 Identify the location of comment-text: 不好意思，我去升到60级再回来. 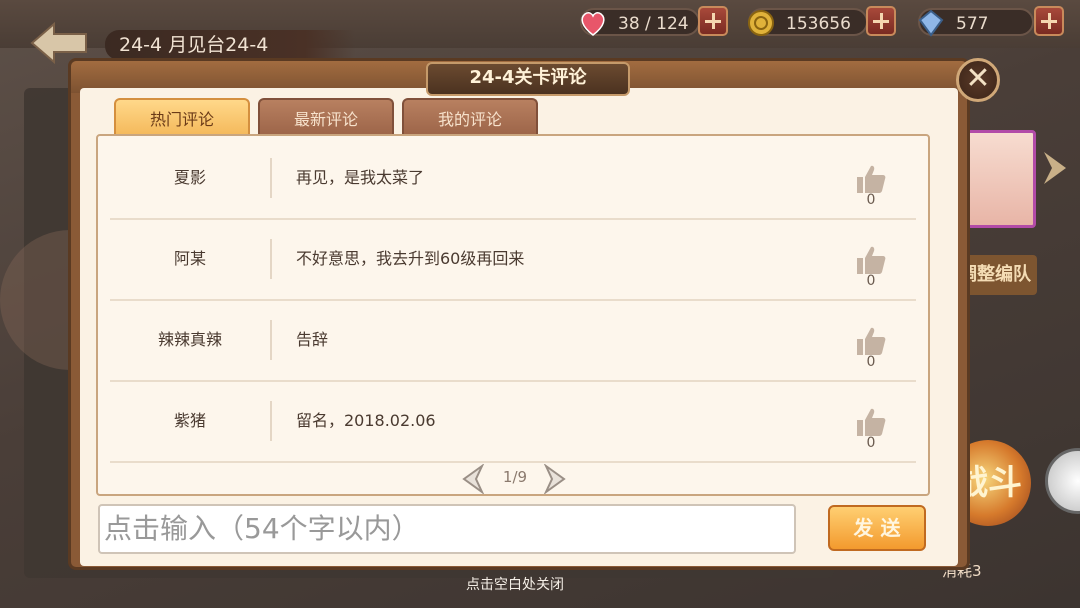
(410, 258).